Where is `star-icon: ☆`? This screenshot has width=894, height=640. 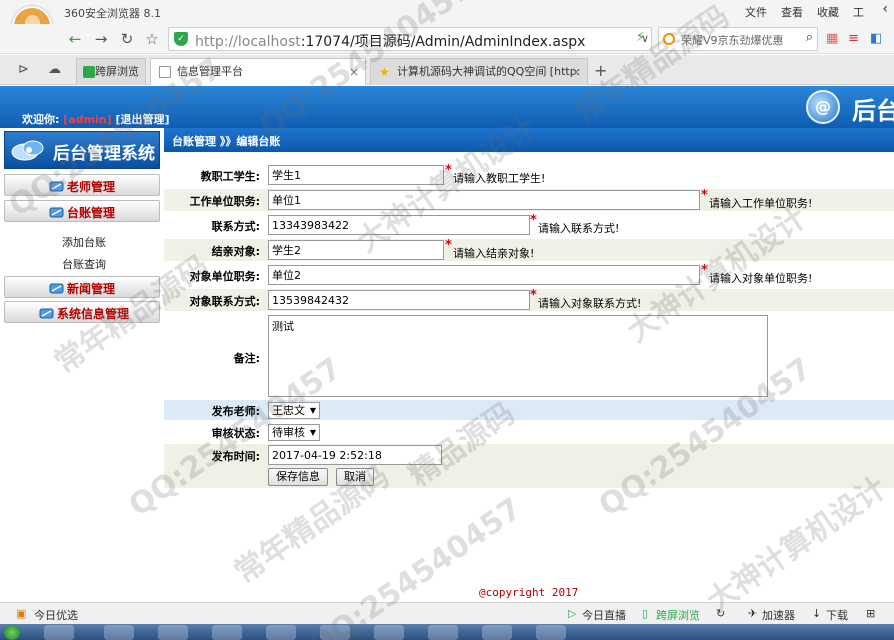 star-icon: ☆ is located at coordinates (152, 39).